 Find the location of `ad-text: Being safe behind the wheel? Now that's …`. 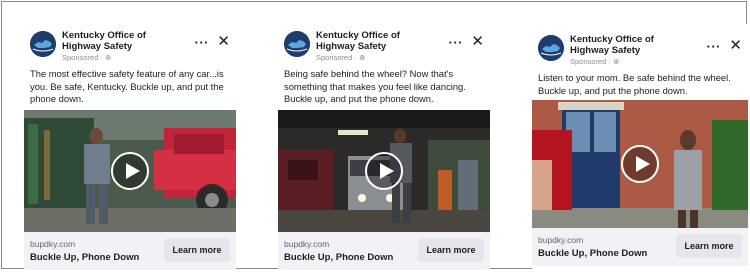

ad-text: Being safe behind the wheel? Now that's … is located at coordinates (375, 86).